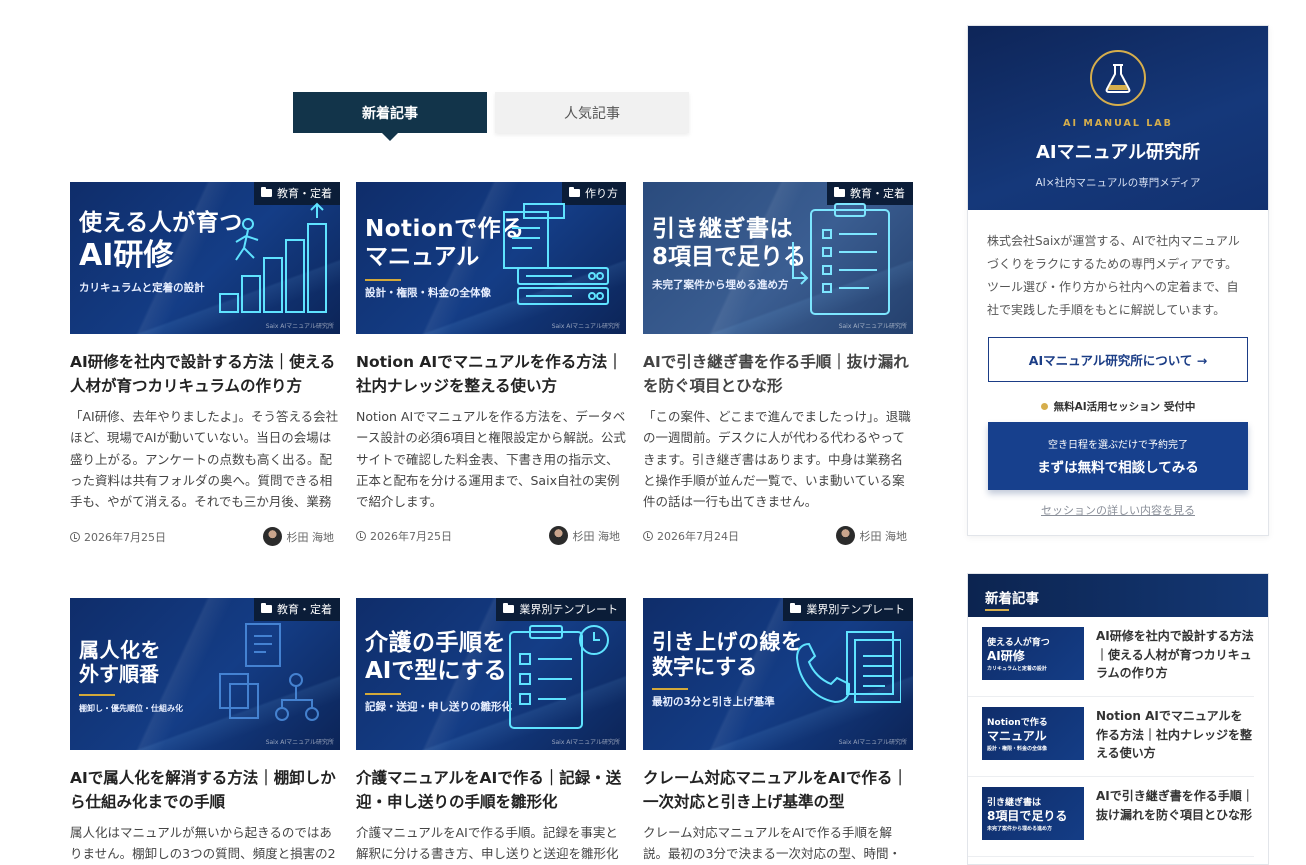 The image size is (1306, 865). What do you see at coordinates (592, 112) in the screenshot?
I see `tab-popular-articles: 人気記事` at bounding box center [592, 112].